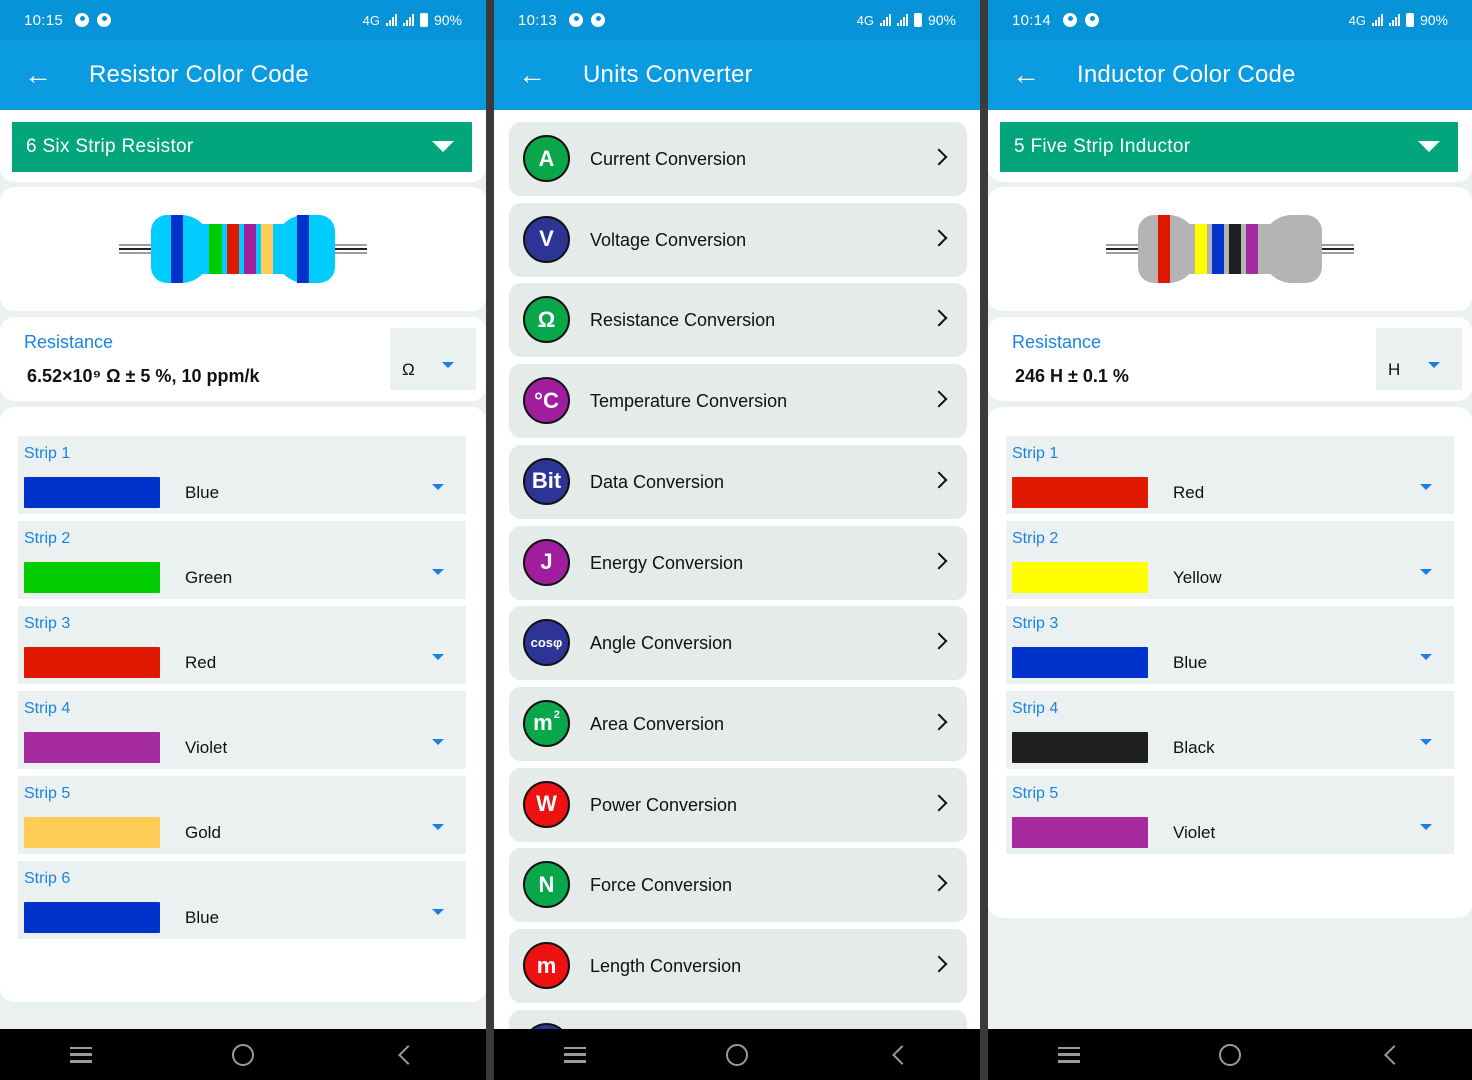 The height and width of the screenshot is (1080, 1472). Describe the element at coordinates (242, 147) in the screenshot. I see `resistor-type-dropdown: 6 Six Strip Resistor` at that location.